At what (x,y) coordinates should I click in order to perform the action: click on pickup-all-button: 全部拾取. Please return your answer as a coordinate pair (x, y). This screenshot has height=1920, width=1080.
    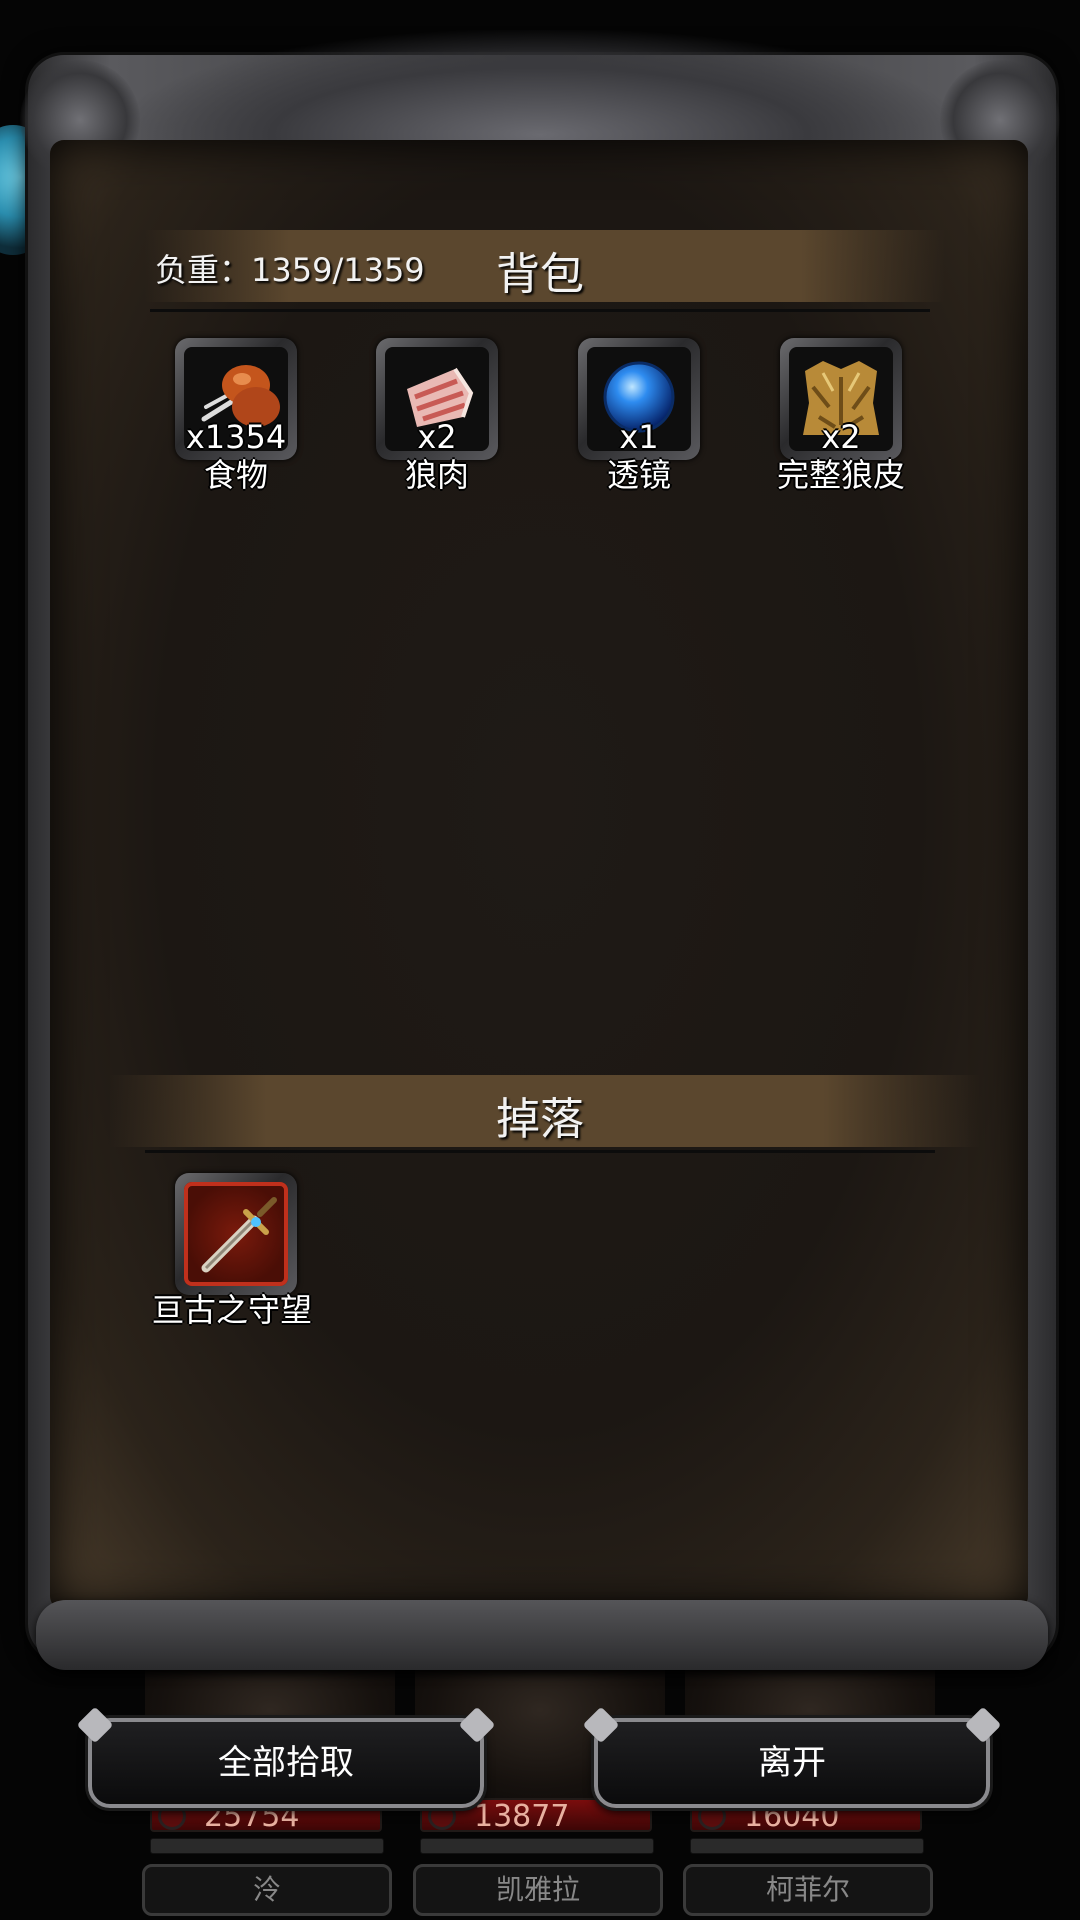
    Looking at the image, I should click on (286, 1763).